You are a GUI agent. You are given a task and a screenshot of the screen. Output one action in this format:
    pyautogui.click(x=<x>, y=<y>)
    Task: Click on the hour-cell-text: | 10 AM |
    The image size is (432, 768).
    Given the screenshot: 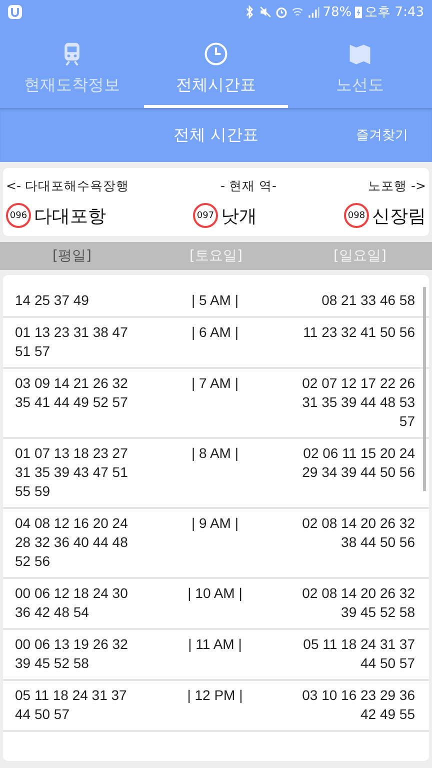 What is the action you would take?
    pyautogui.click(x=215, y=593)
    